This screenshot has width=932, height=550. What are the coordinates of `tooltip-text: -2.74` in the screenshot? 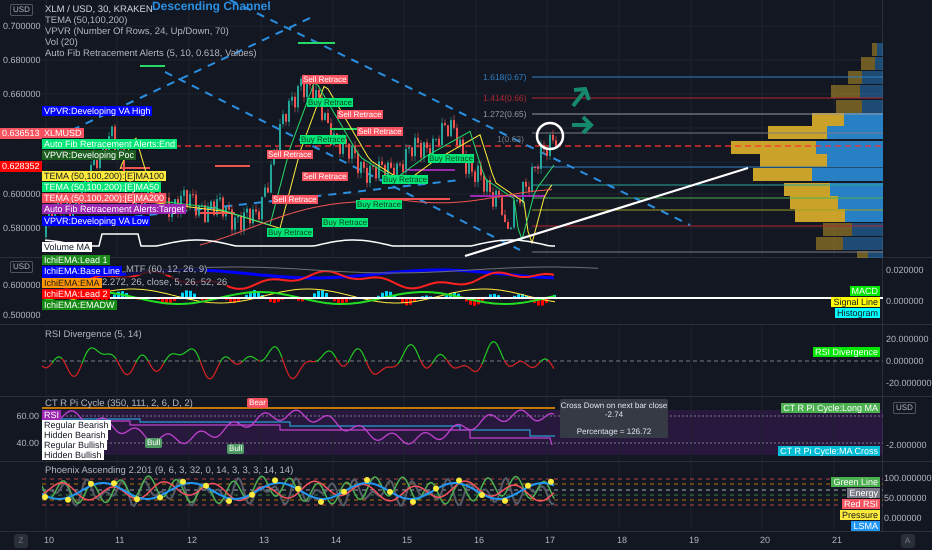 It's located at (614, 414).